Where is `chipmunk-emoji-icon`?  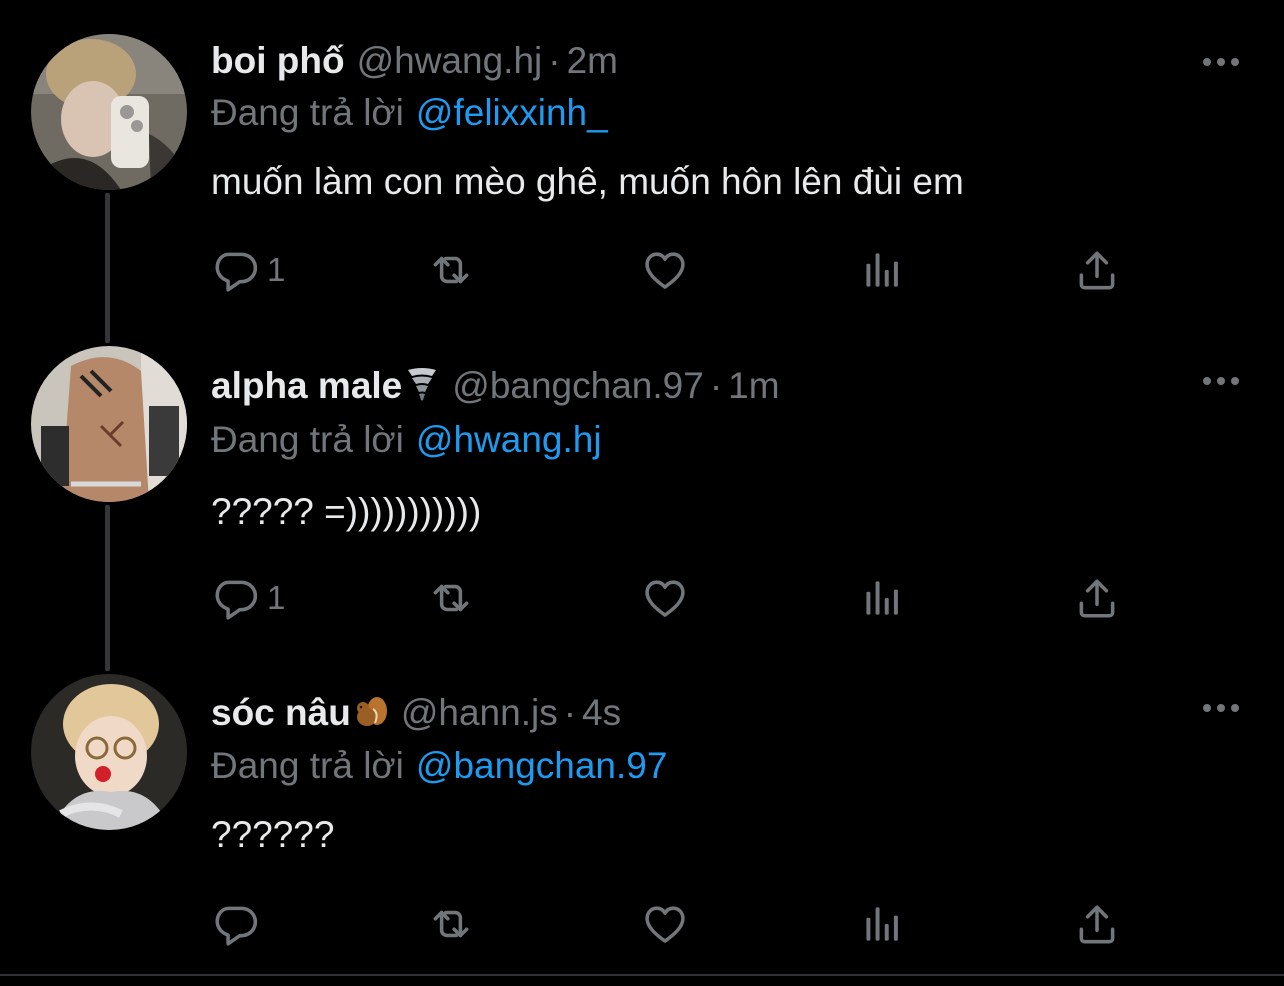 chipmunk-emoji-icon is located at coordinates (371, 711).